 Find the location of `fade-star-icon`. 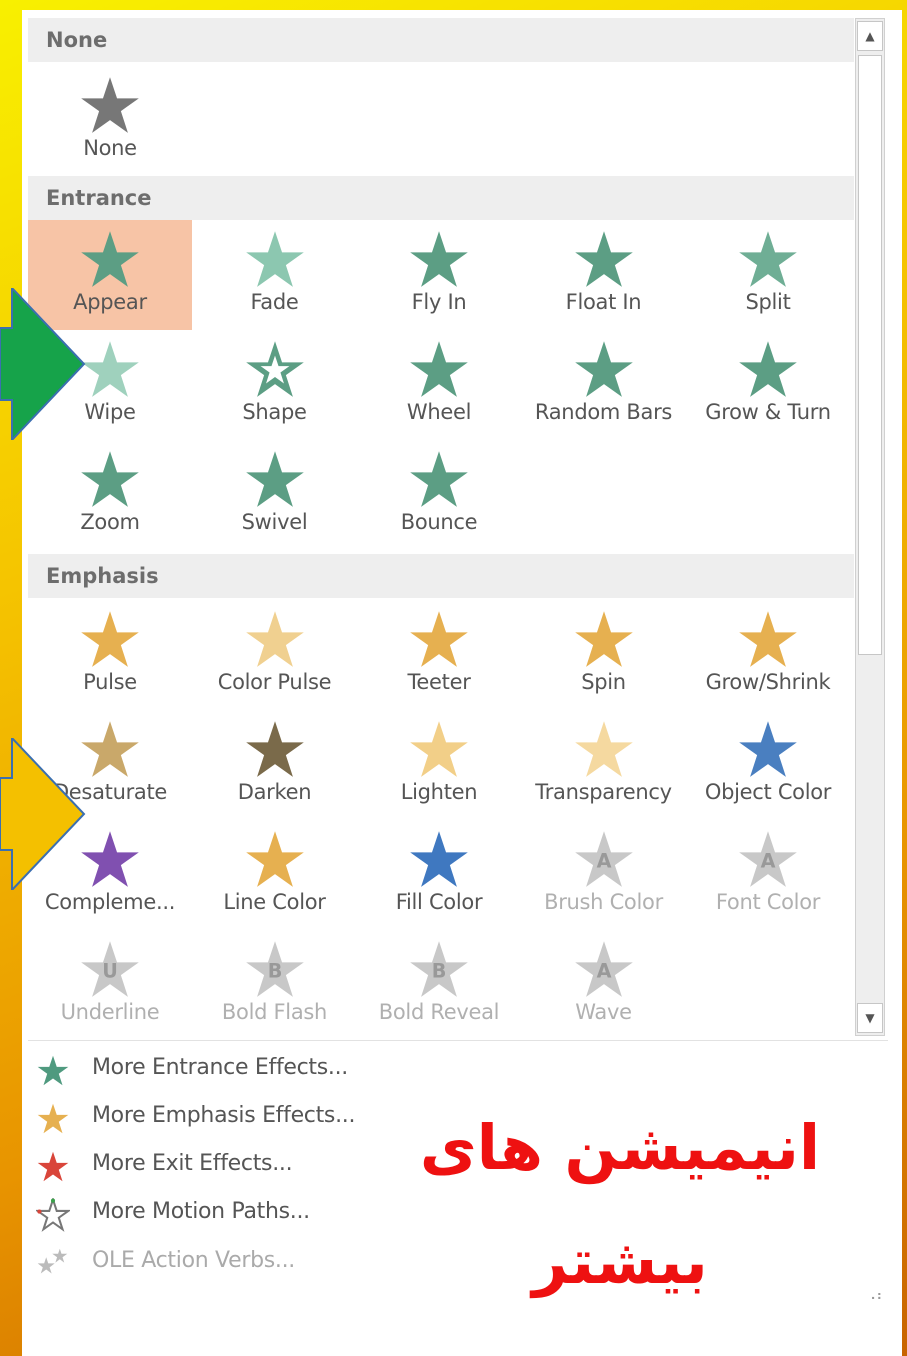

fade-star-icon is located at coordinates (274, 259).